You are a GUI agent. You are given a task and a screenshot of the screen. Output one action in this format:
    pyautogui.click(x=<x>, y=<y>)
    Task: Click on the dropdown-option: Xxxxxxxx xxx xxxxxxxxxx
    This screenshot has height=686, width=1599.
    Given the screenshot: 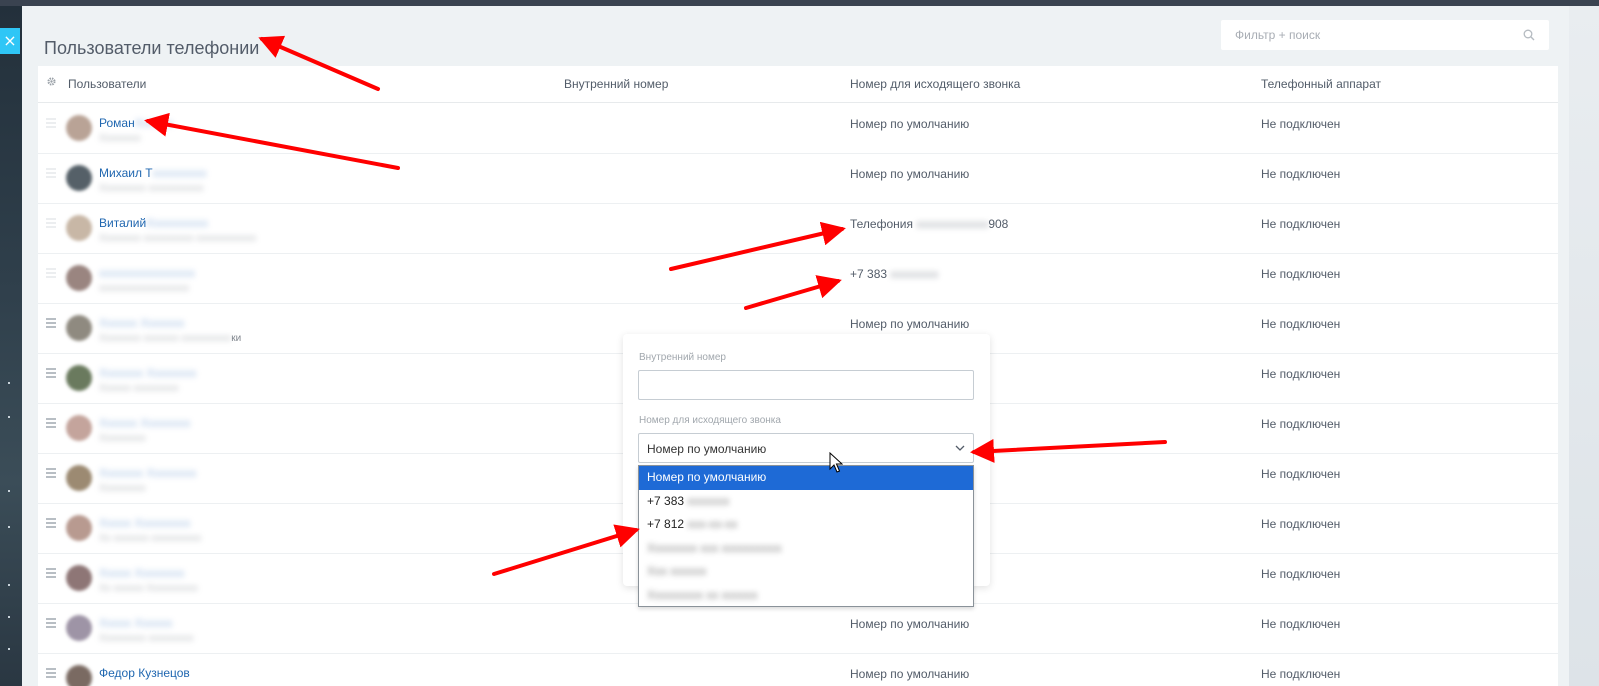 What is the action you would take?
    pyautogui.click(x=806, y=549)
    